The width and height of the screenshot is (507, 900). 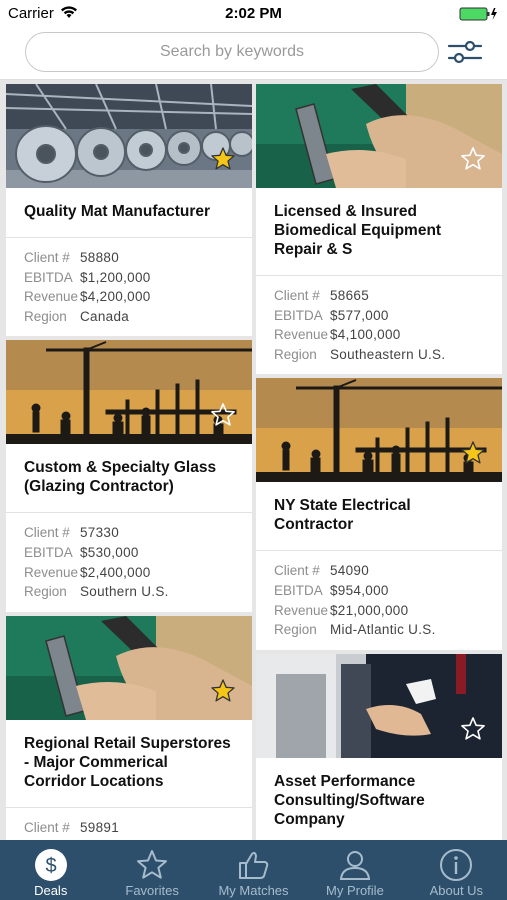 What do you see at coordinates (456, 865) in the screenshot?
I see `info-icon` at bounding box center [456, 865].